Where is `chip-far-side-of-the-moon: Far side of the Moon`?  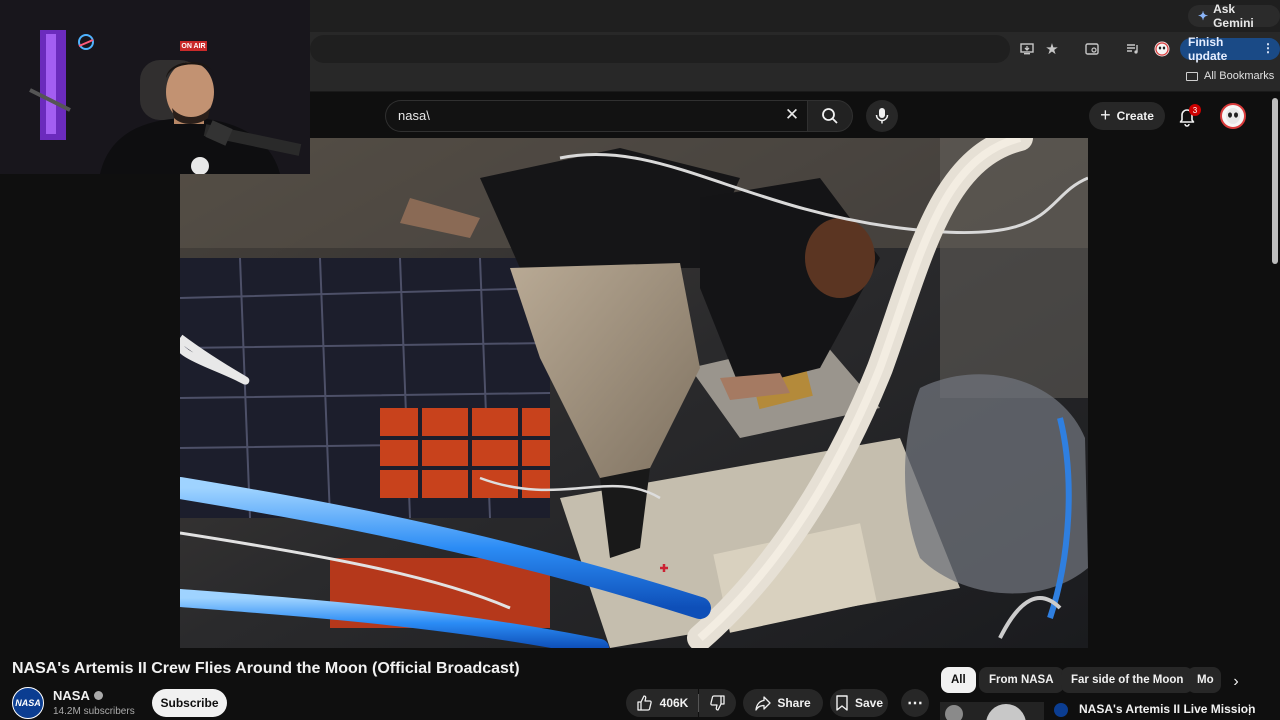 chip-far-side-of-the-moon: Far side of the Moon is located at coordinates (1127, 680).